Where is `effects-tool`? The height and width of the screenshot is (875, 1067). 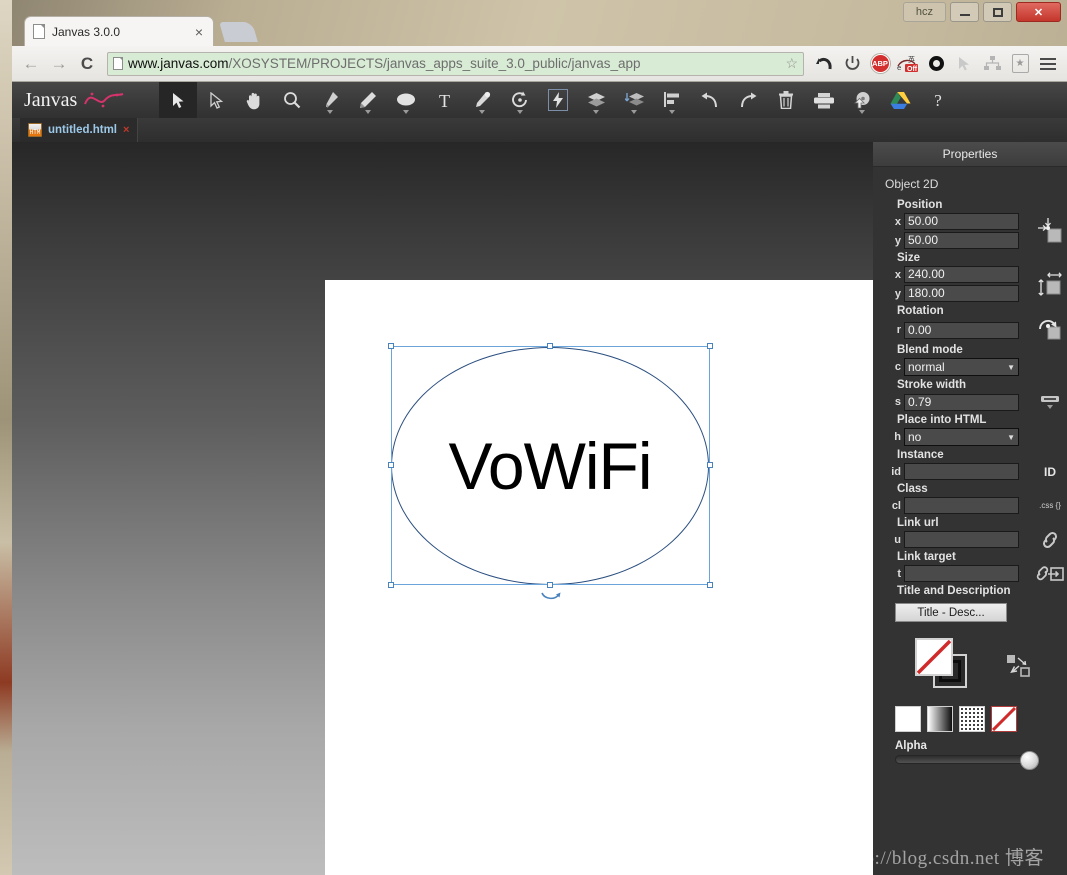 effects-tool is located at coordinates (558, 100).